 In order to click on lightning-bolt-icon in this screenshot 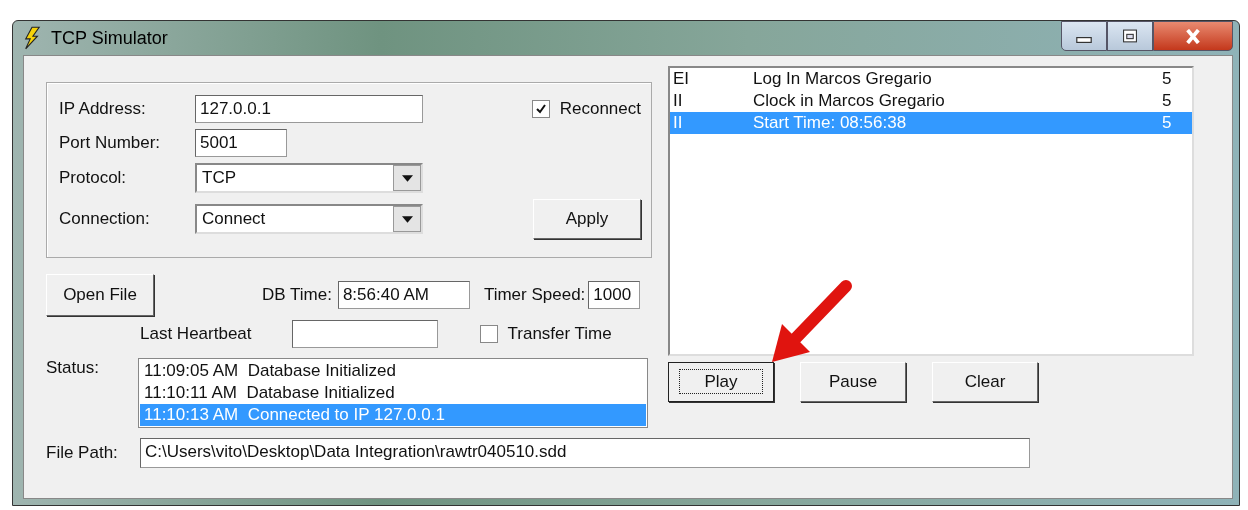, I will do `click(32, 38)`.